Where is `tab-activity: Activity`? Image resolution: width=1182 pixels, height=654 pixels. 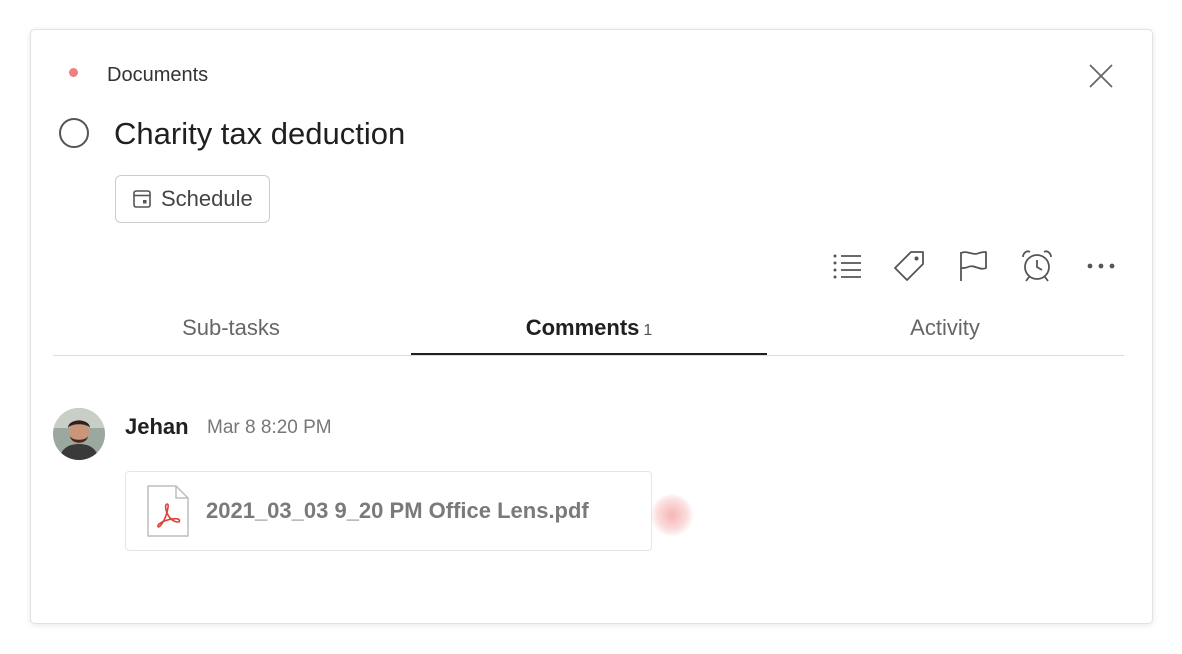 tab-activity: Activity is located at coordinates (945, 332).